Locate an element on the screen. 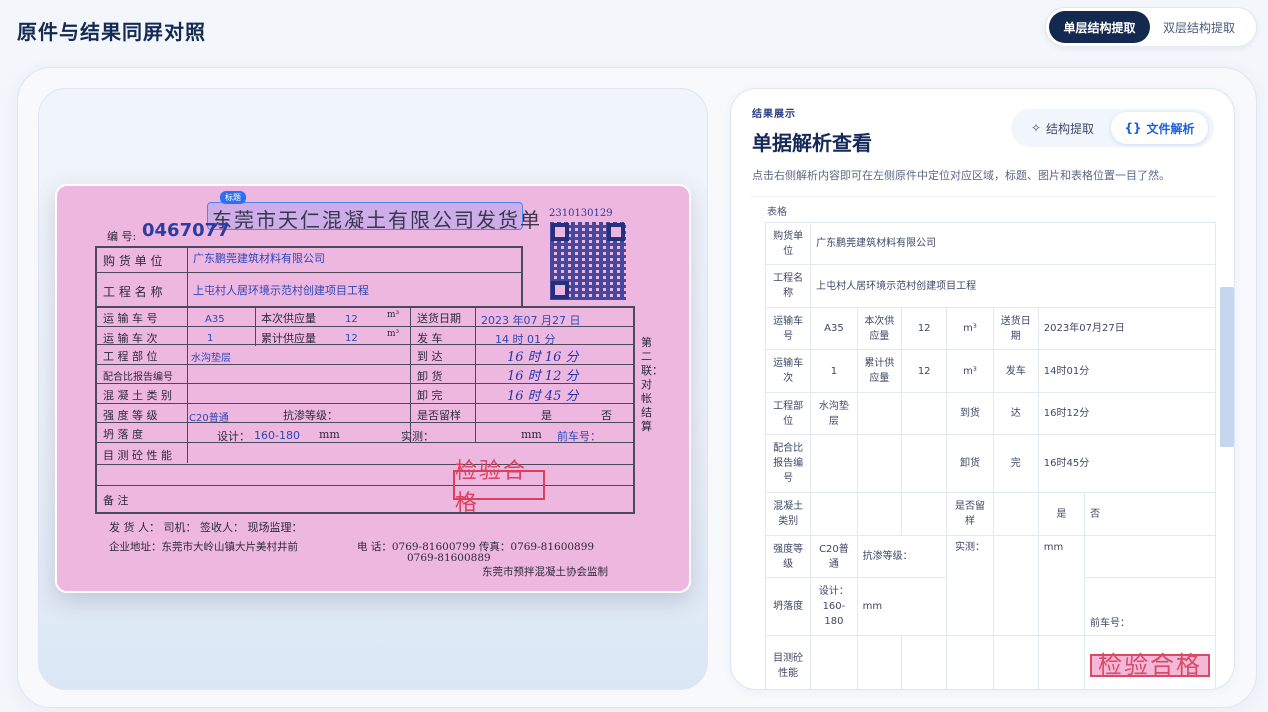 This screenshot has width=1268, height=712. label-retain: 是否留样 is located at coordinates (439, 415).